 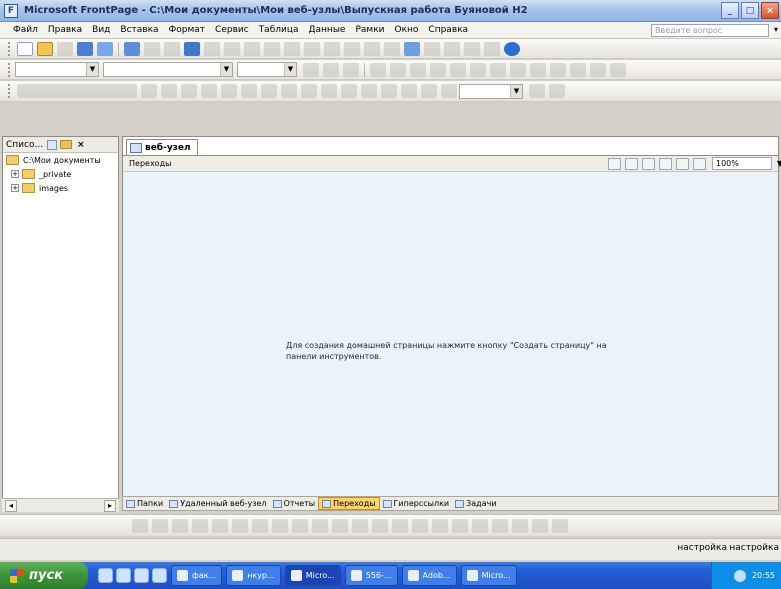 What do you see at coordinates (412, 48) in the screenshot?
I see `drawing-icon` at bounding box center [412, 48].